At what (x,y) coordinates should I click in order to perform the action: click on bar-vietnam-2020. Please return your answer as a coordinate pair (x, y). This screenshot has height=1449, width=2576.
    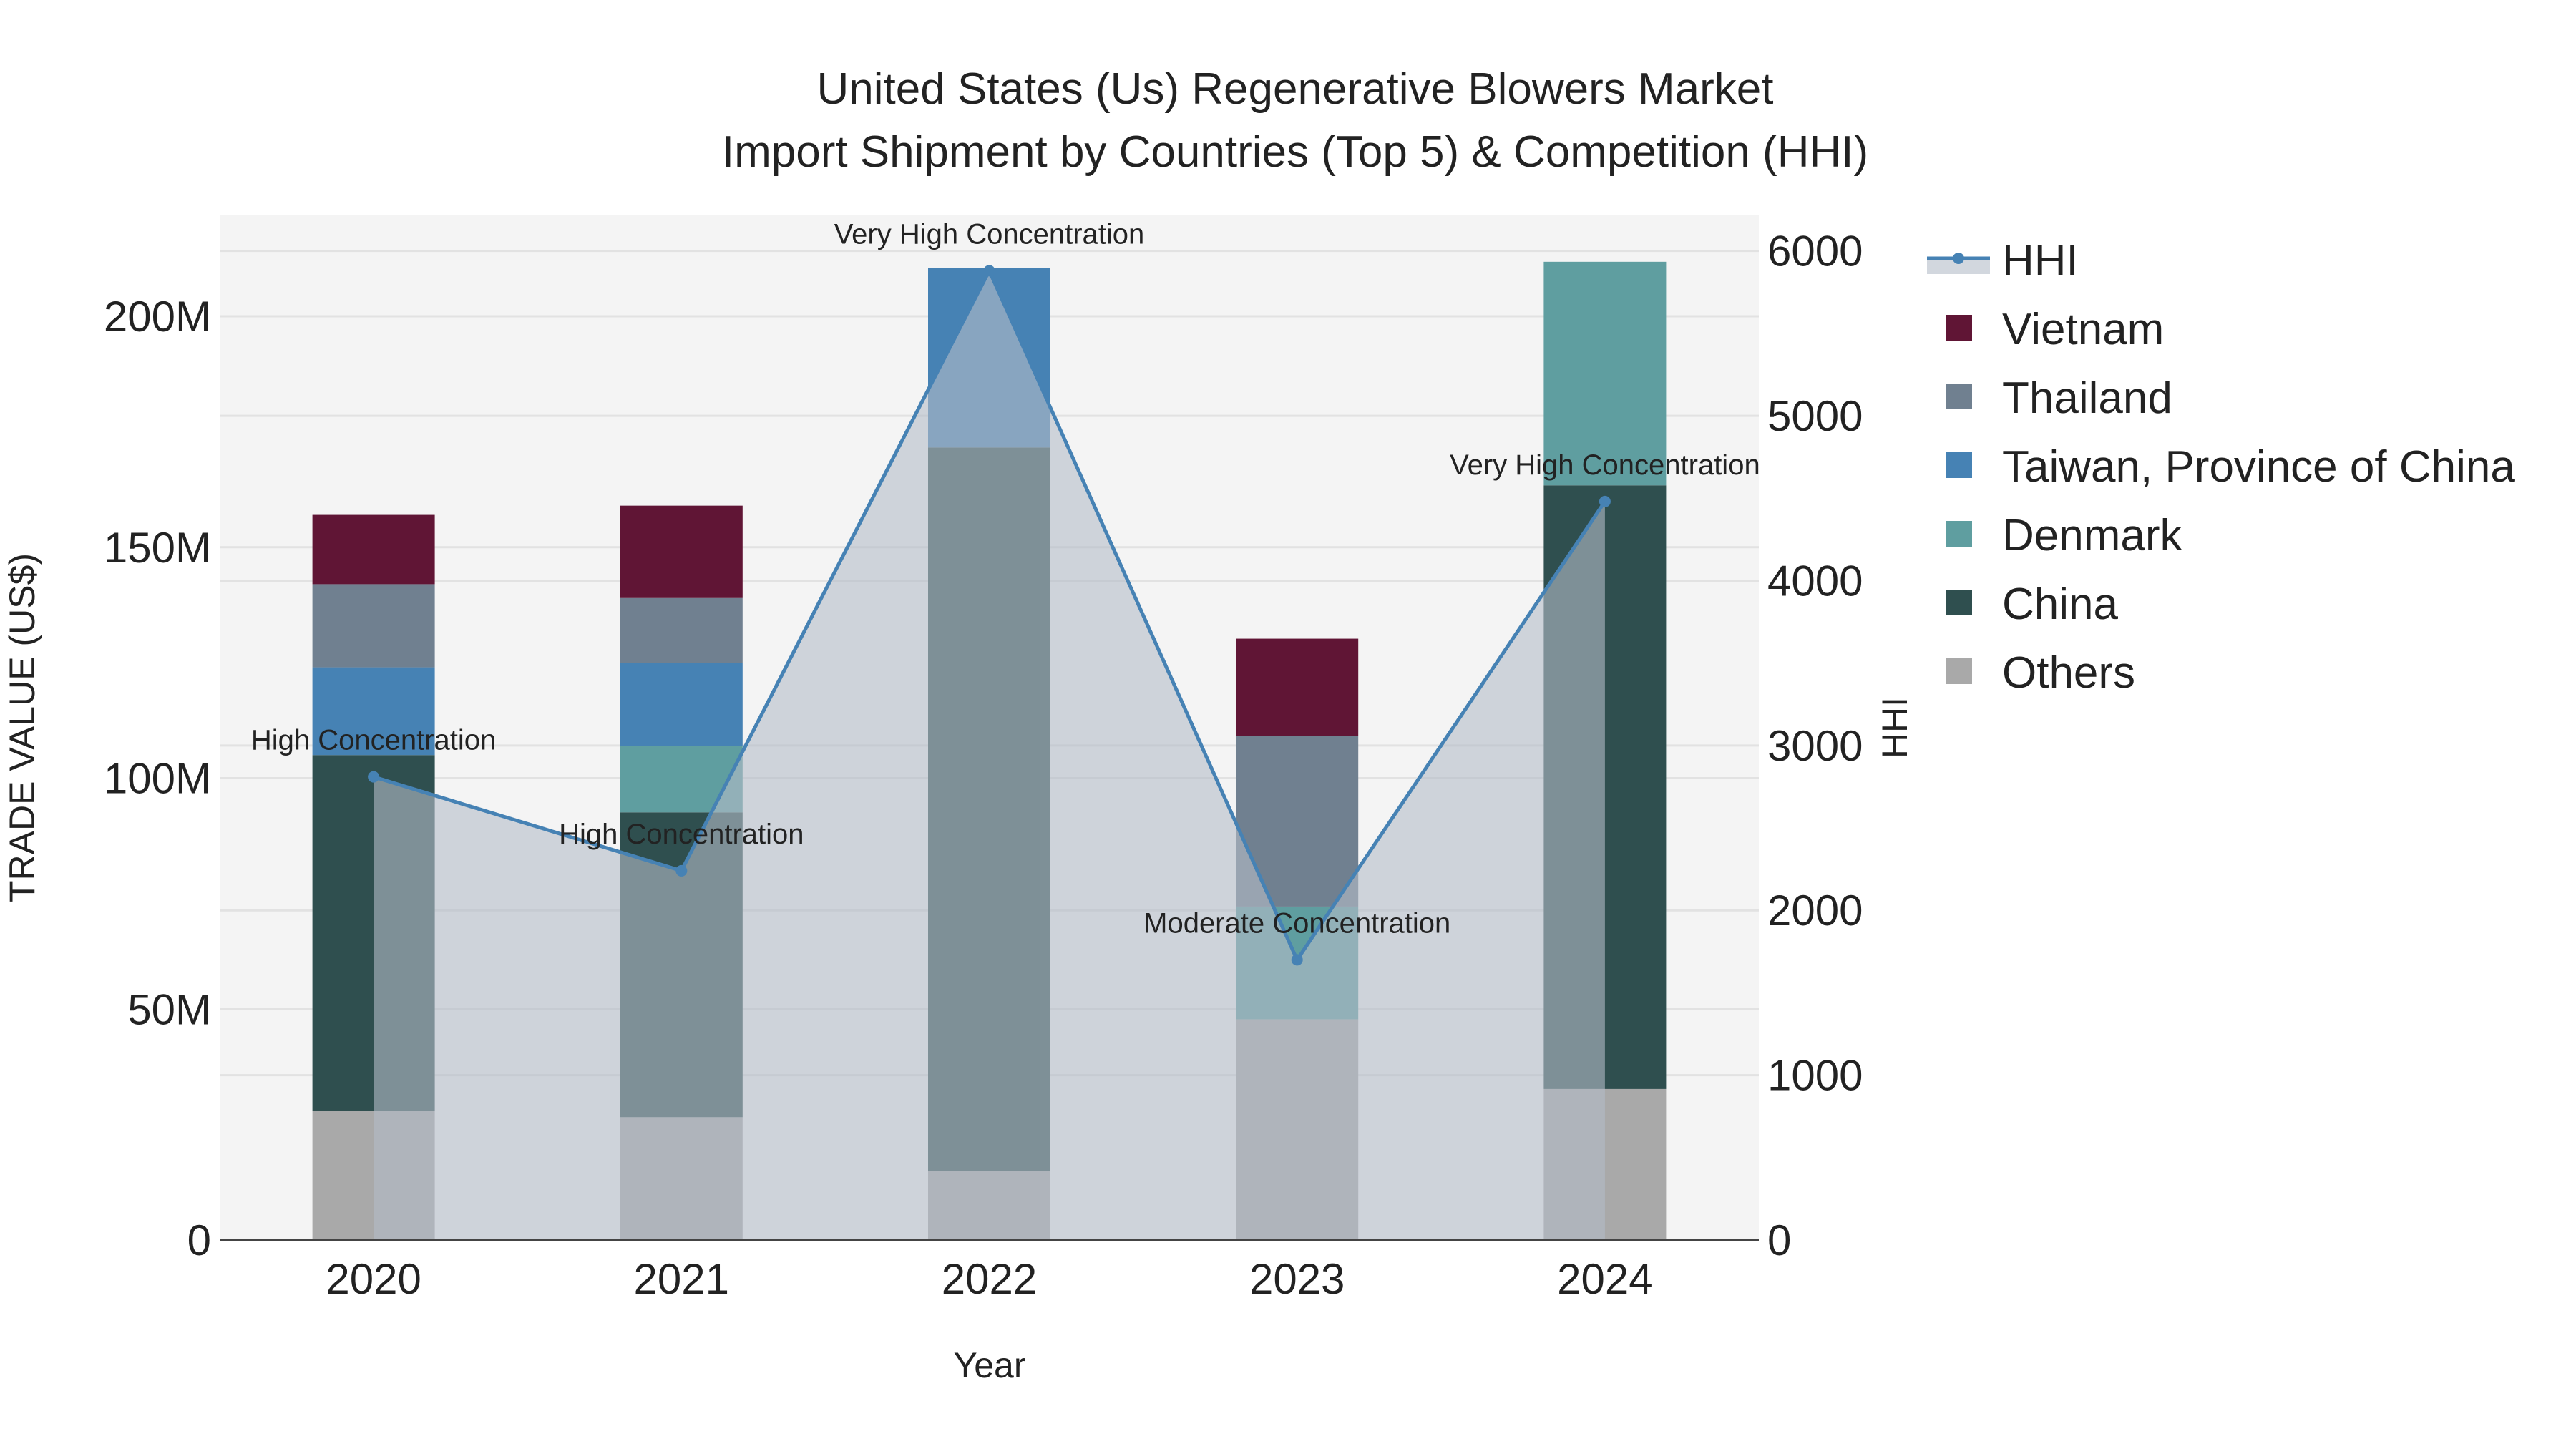
    Looking at the image, I should click on (373, 549).